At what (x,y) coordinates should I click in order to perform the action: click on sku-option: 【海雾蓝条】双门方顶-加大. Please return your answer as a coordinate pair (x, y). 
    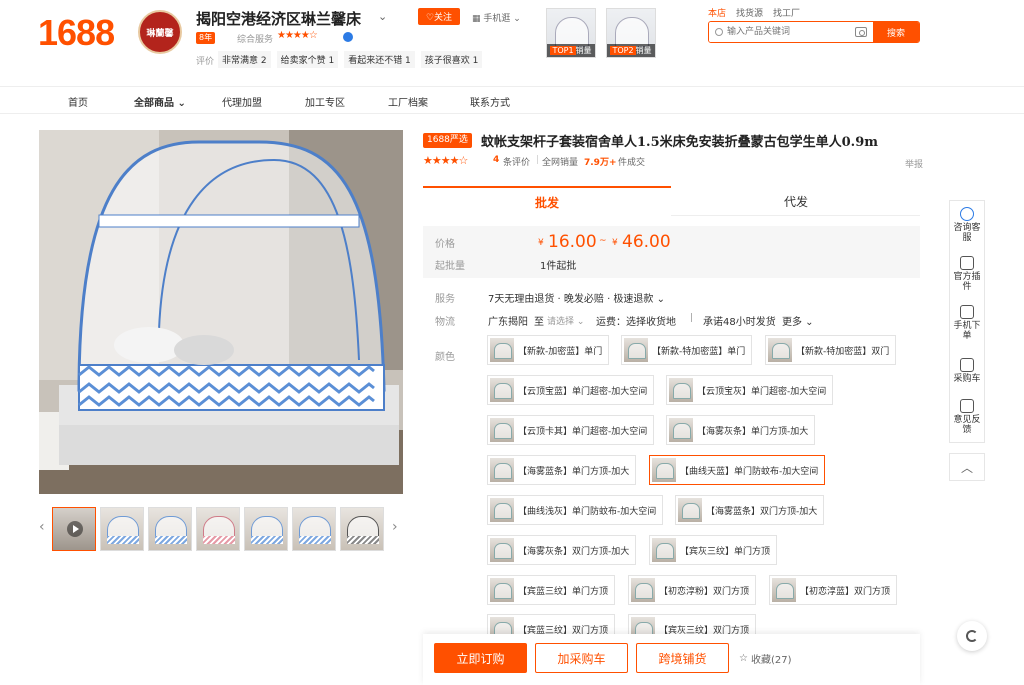
    Looking at the image, I should click on (750, 510).